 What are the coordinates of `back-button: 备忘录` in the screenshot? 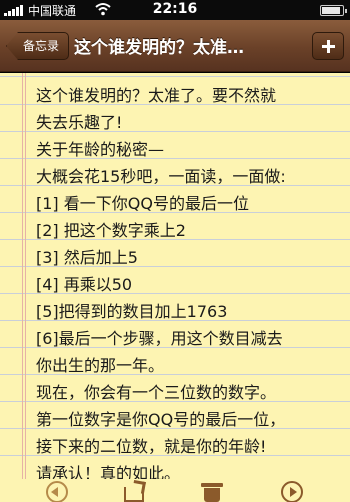 It's located at (38, 46).